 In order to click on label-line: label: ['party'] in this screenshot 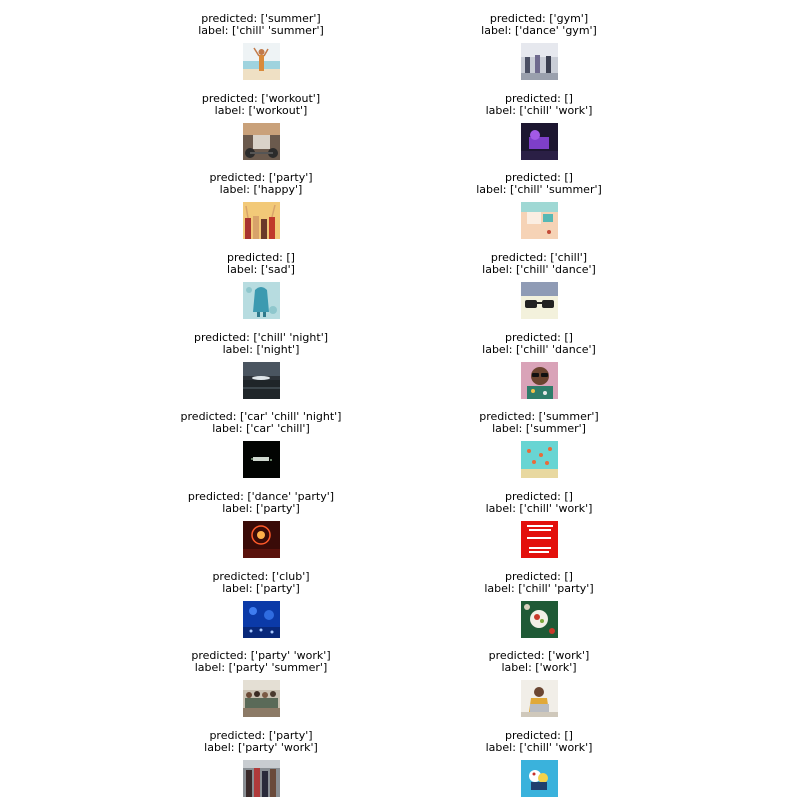, I will do `click(261, 589)`.